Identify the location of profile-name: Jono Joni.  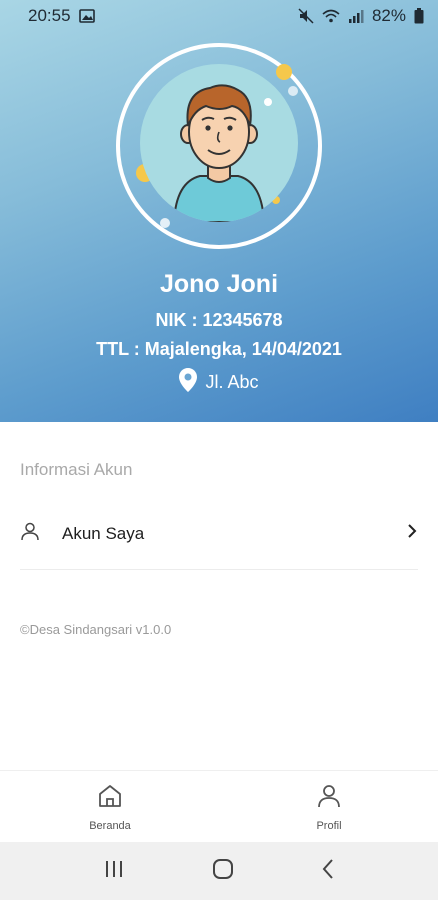
(219, 284).